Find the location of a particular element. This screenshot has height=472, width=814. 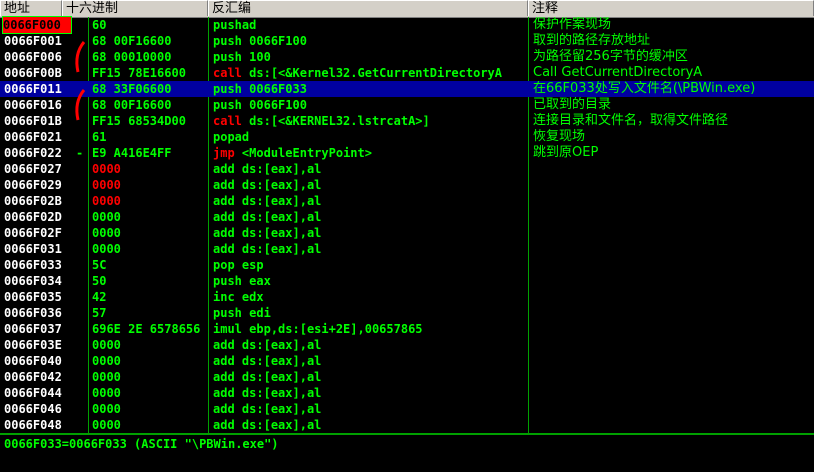

disasm-cell: pushad is located at coordinates (370, 25).